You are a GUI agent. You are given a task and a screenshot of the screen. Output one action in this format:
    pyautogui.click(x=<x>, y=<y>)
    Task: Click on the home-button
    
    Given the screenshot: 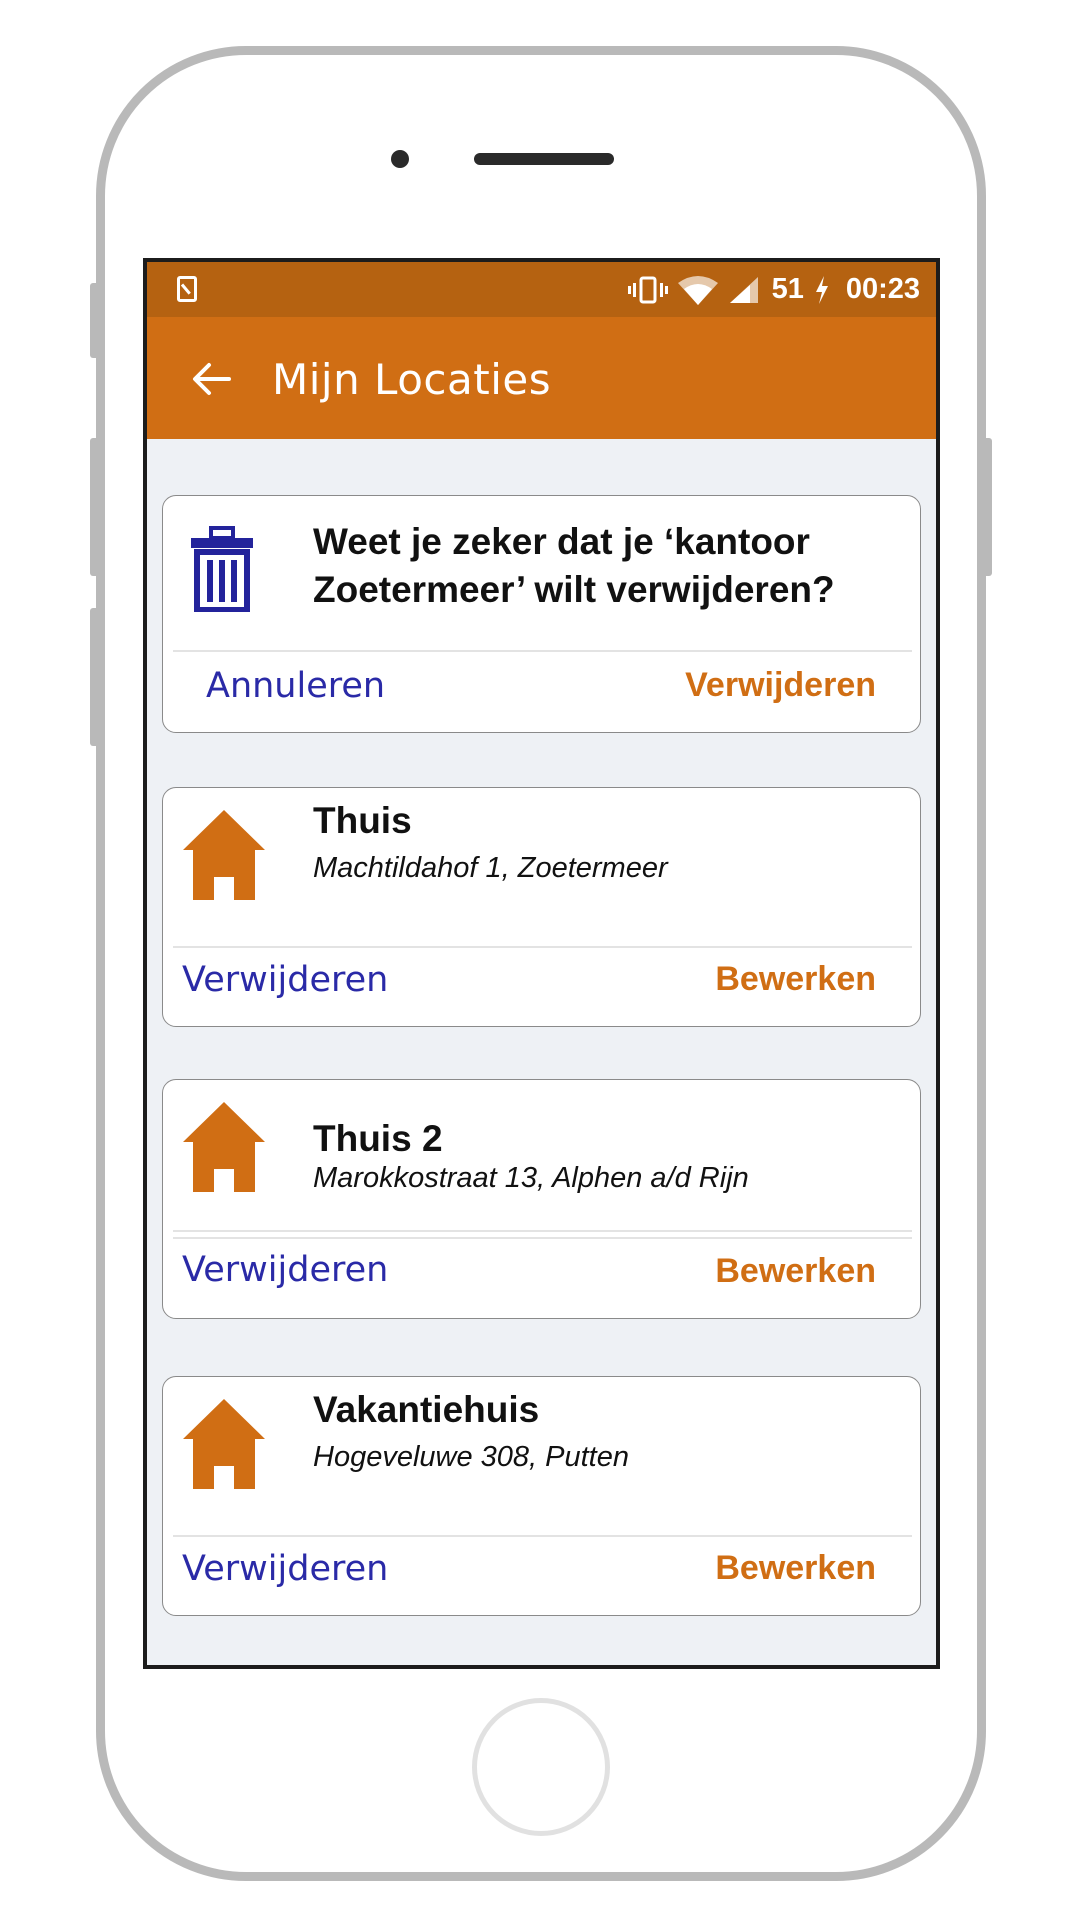 What is the action you would take?
    pyautogui.click(x=541, y=1767)
    